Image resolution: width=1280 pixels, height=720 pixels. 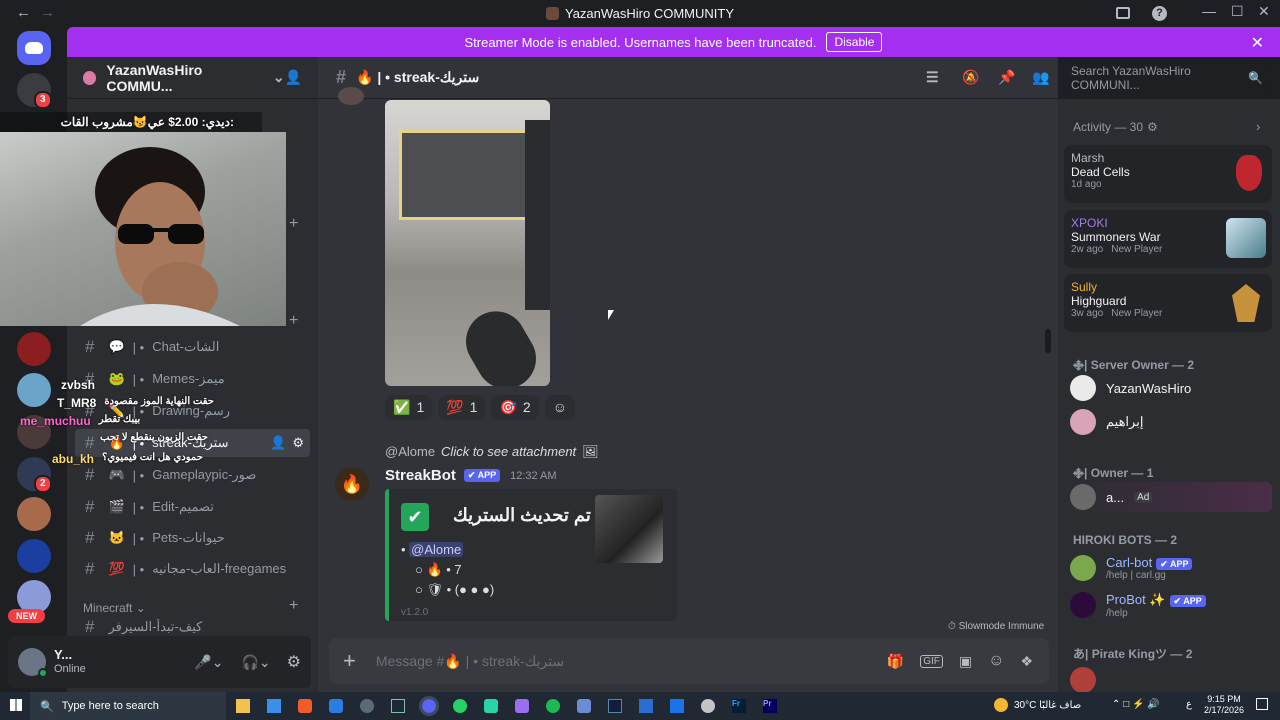 What do you see at coordinates (492, 452) in the screenshot?
I see `reply-preview: @Alome Click to see attachment 🖼` at bounding box center [492, 452].